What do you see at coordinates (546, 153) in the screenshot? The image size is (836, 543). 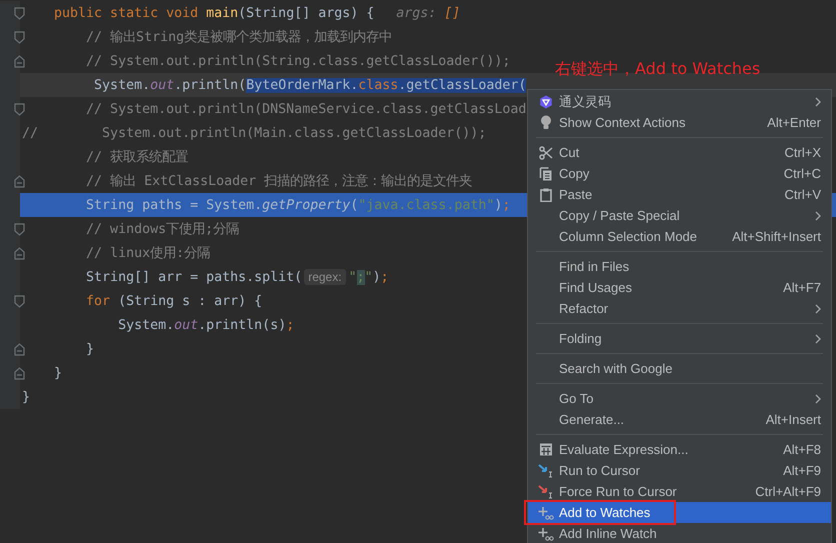 I see `scissors-icon` at bounding box center [546, 153].